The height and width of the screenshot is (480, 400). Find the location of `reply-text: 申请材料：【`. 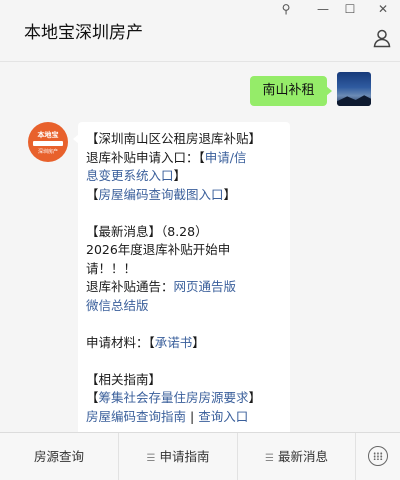

reply-text: 申请材料：【 is located at coordinates (120, 342).